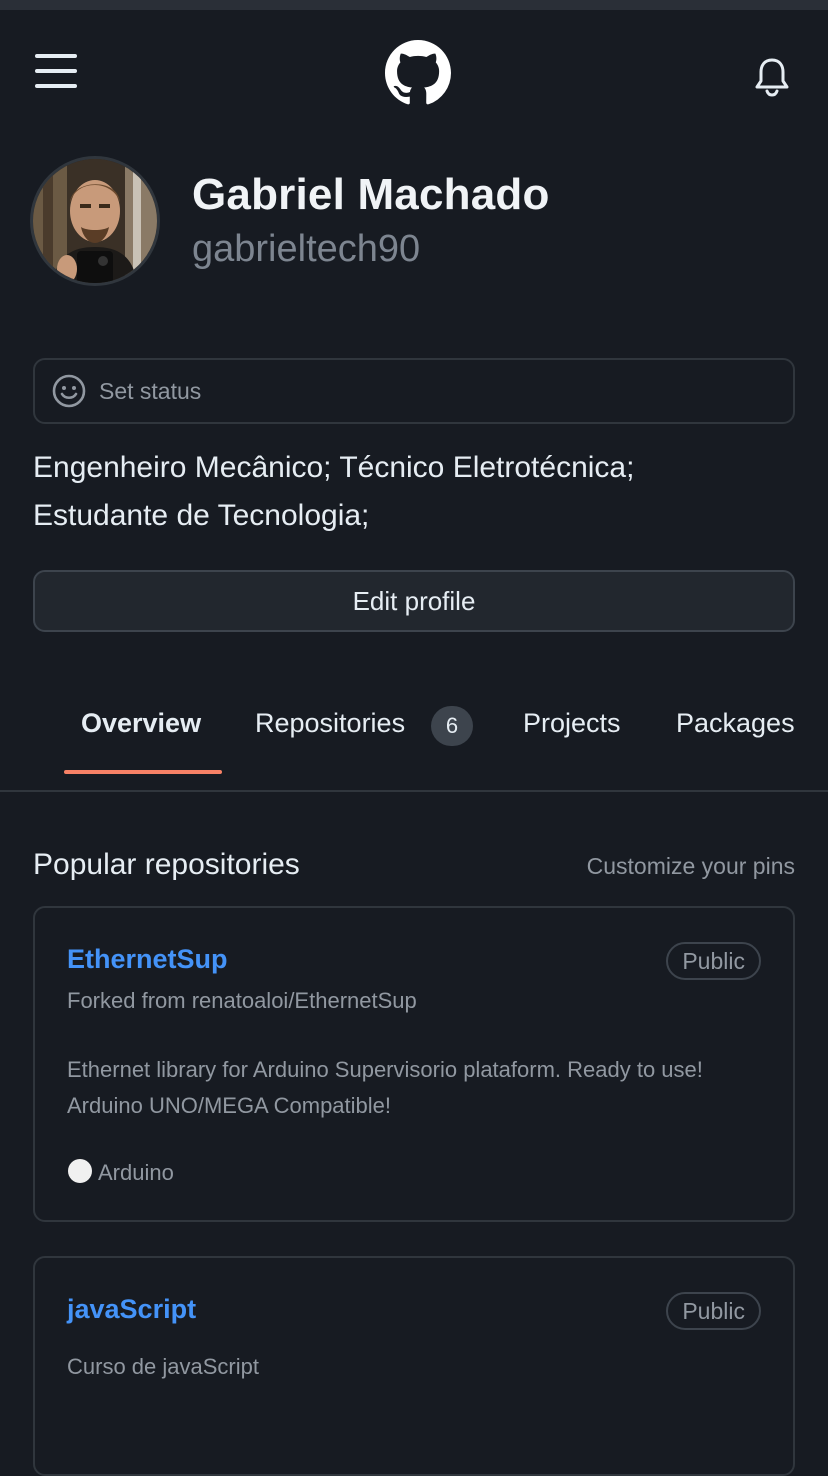 This screenshot has height=1476, width=828. Describe the element at coordinates (414, 5) in the screenshot. I see `status-bar-strip` at that location.